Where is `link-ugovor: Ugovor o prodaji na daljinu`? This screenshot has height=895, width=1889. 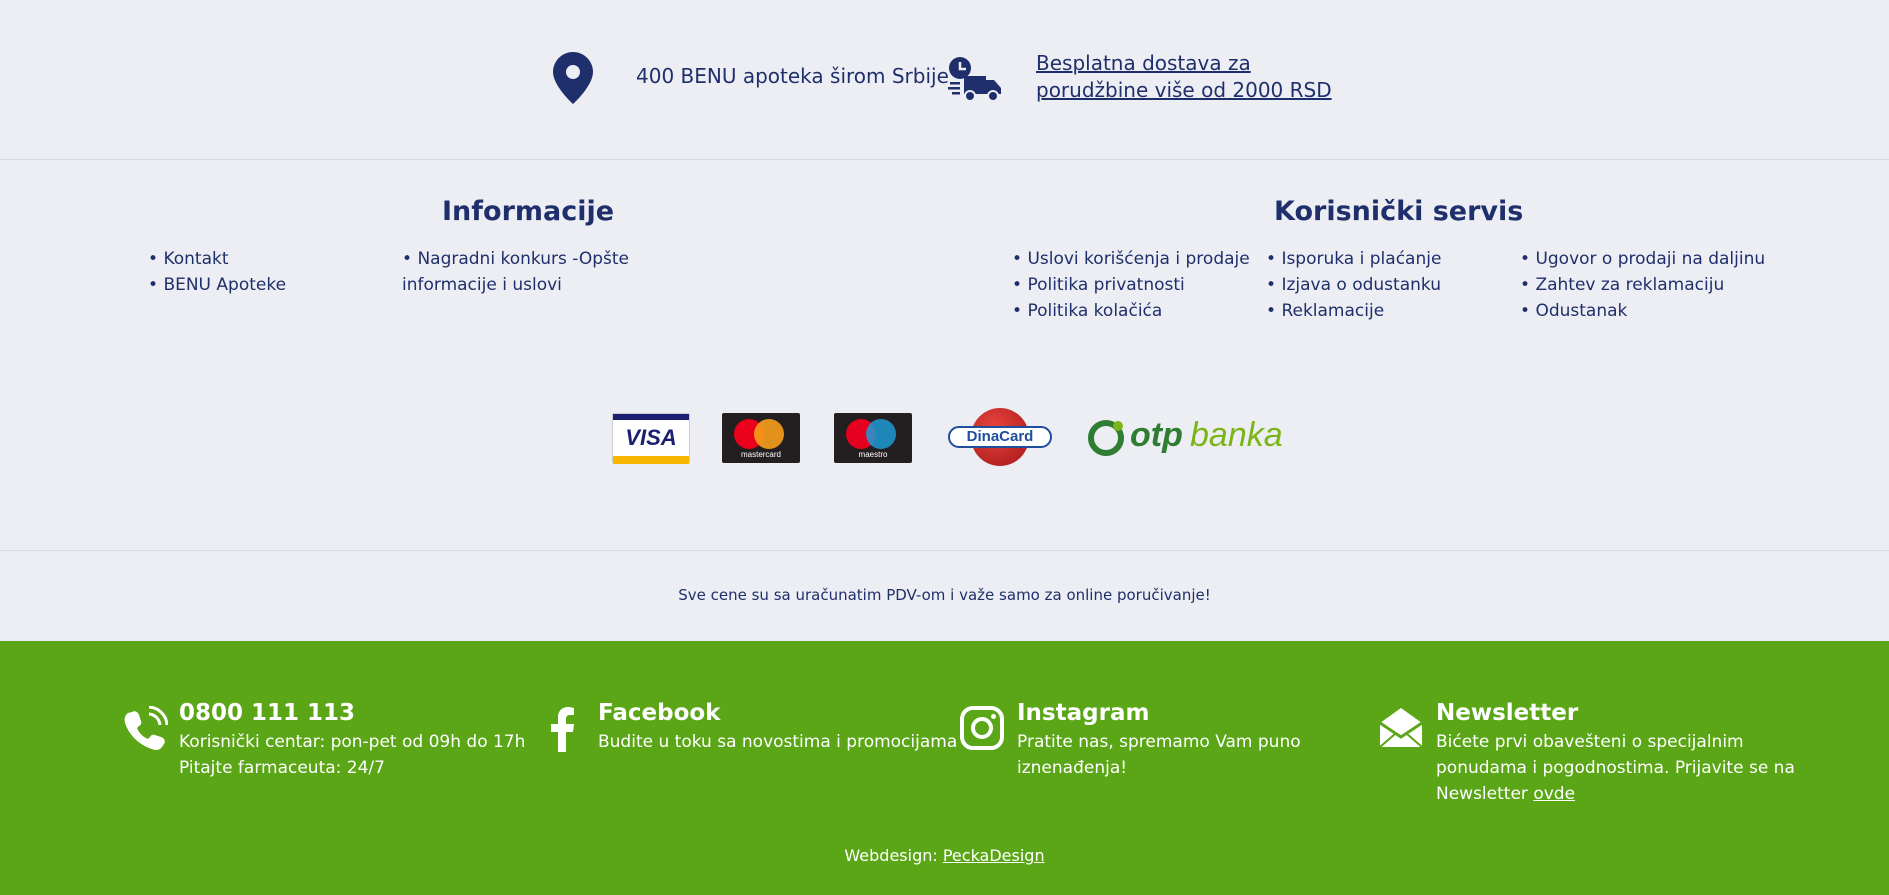
link-ugovor: Ugovor o prodaji na daljinu is located at coordinates (1642, 259).